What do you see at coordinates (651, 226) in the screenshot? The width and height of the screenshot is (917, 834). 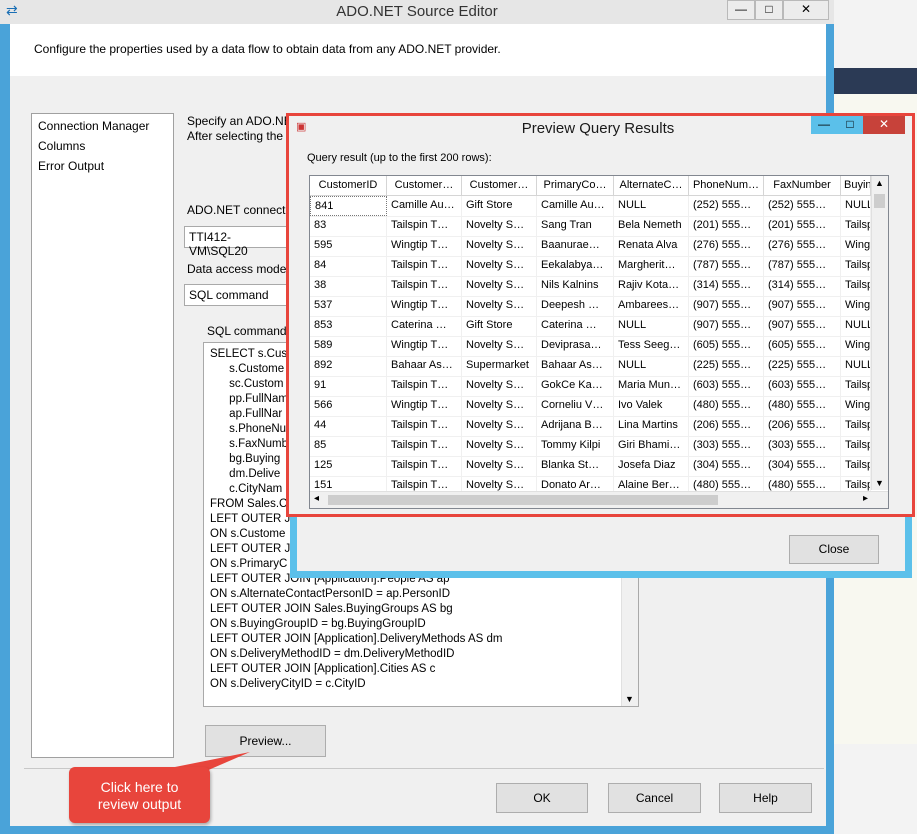 I see `table-cell: Bela Nemeth` at bounding box center [651, 226].